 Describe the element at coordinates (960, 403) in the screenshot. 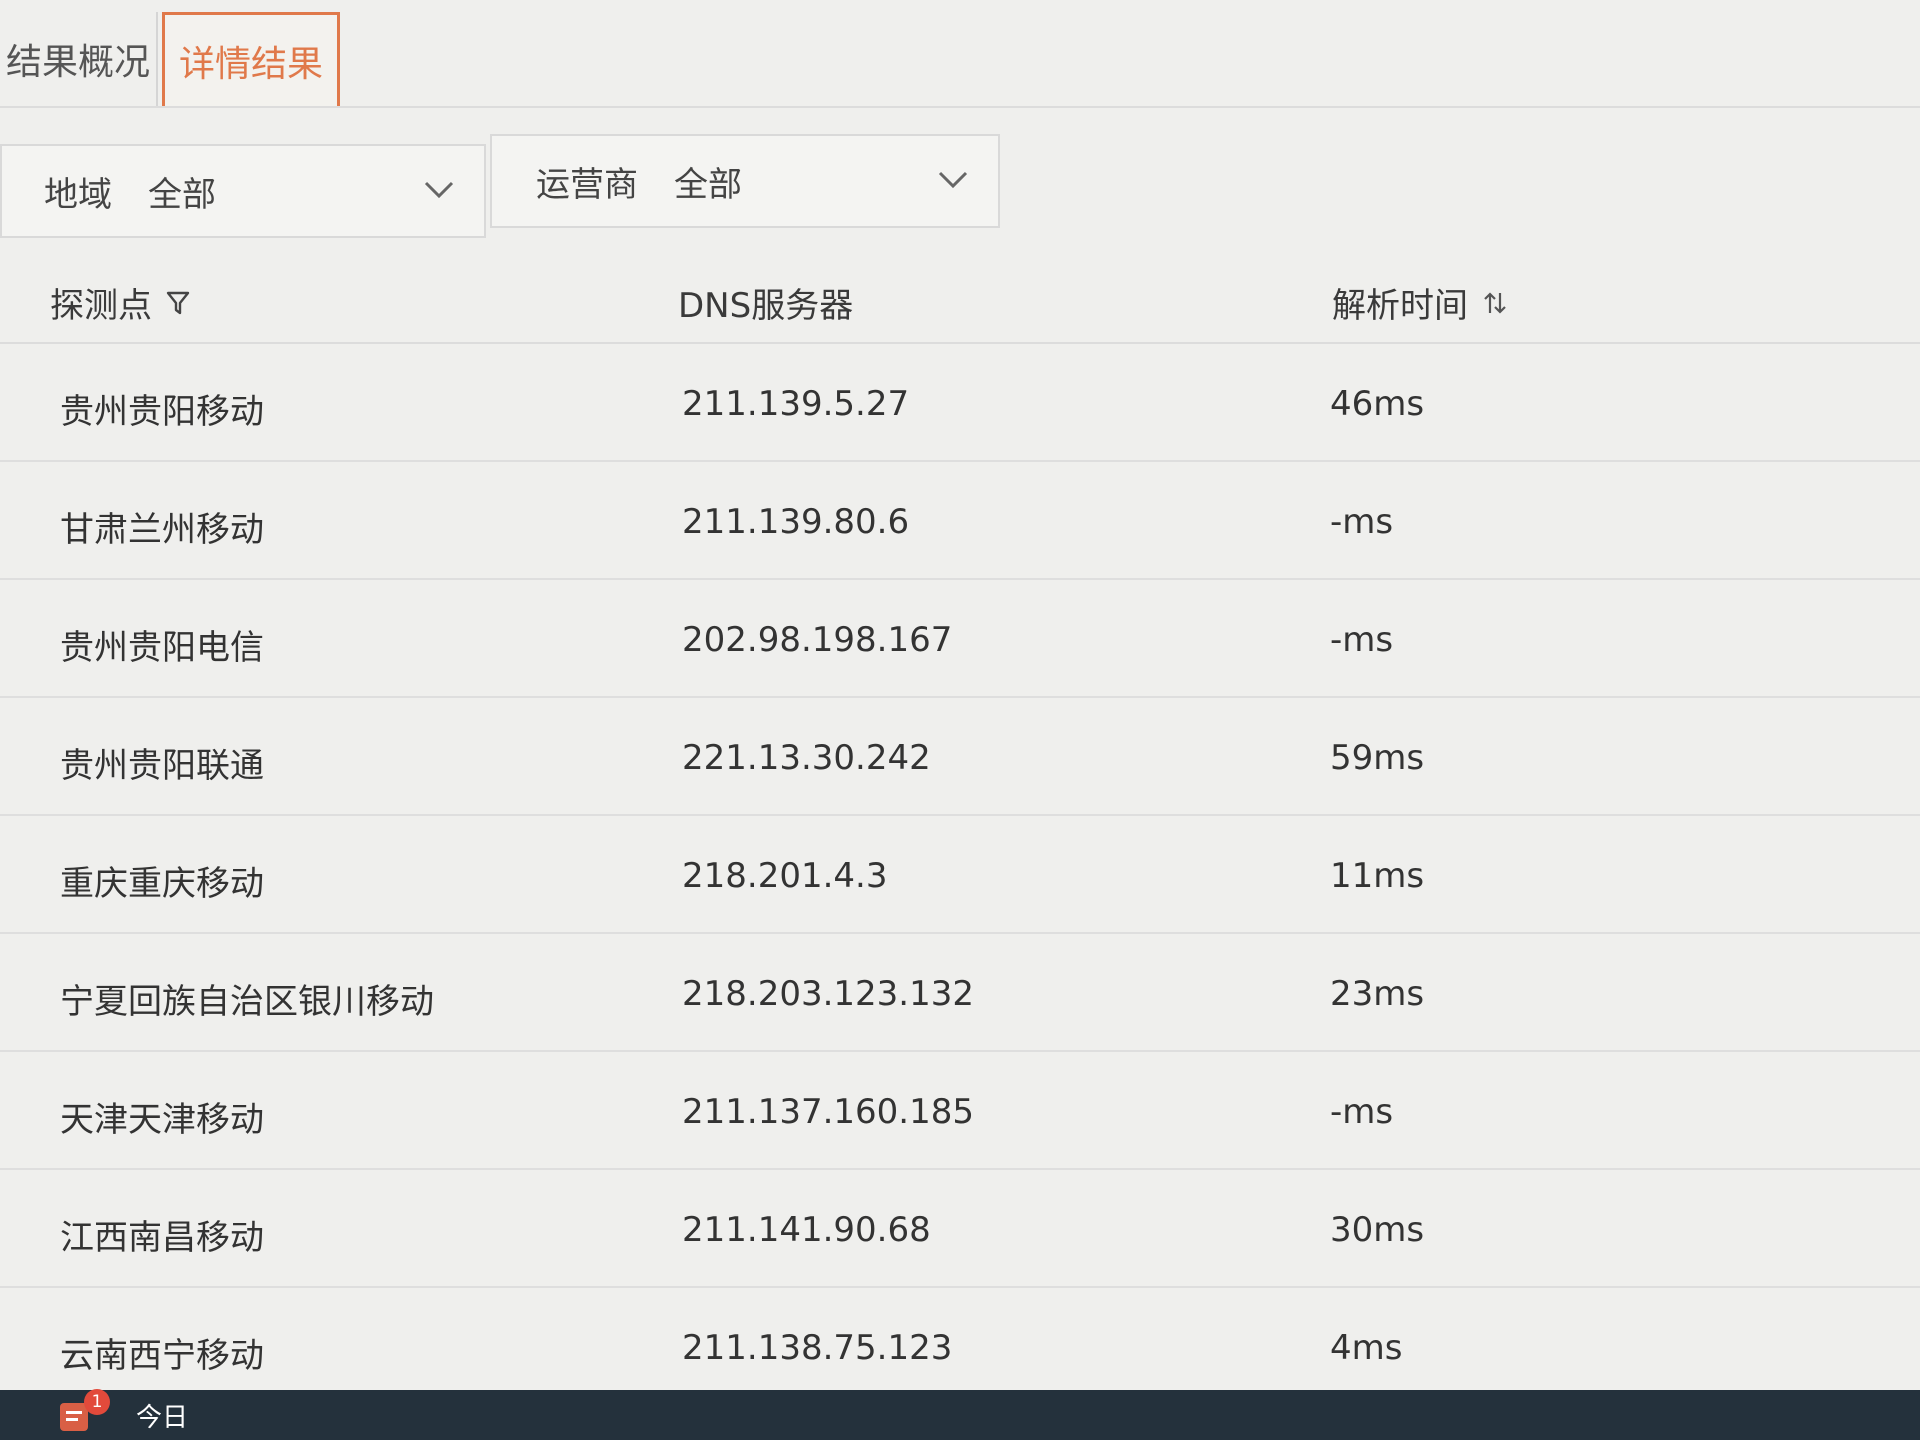

I see `table-row: 贵州贵阳移动 211.139.5.27 46ms` at that location.